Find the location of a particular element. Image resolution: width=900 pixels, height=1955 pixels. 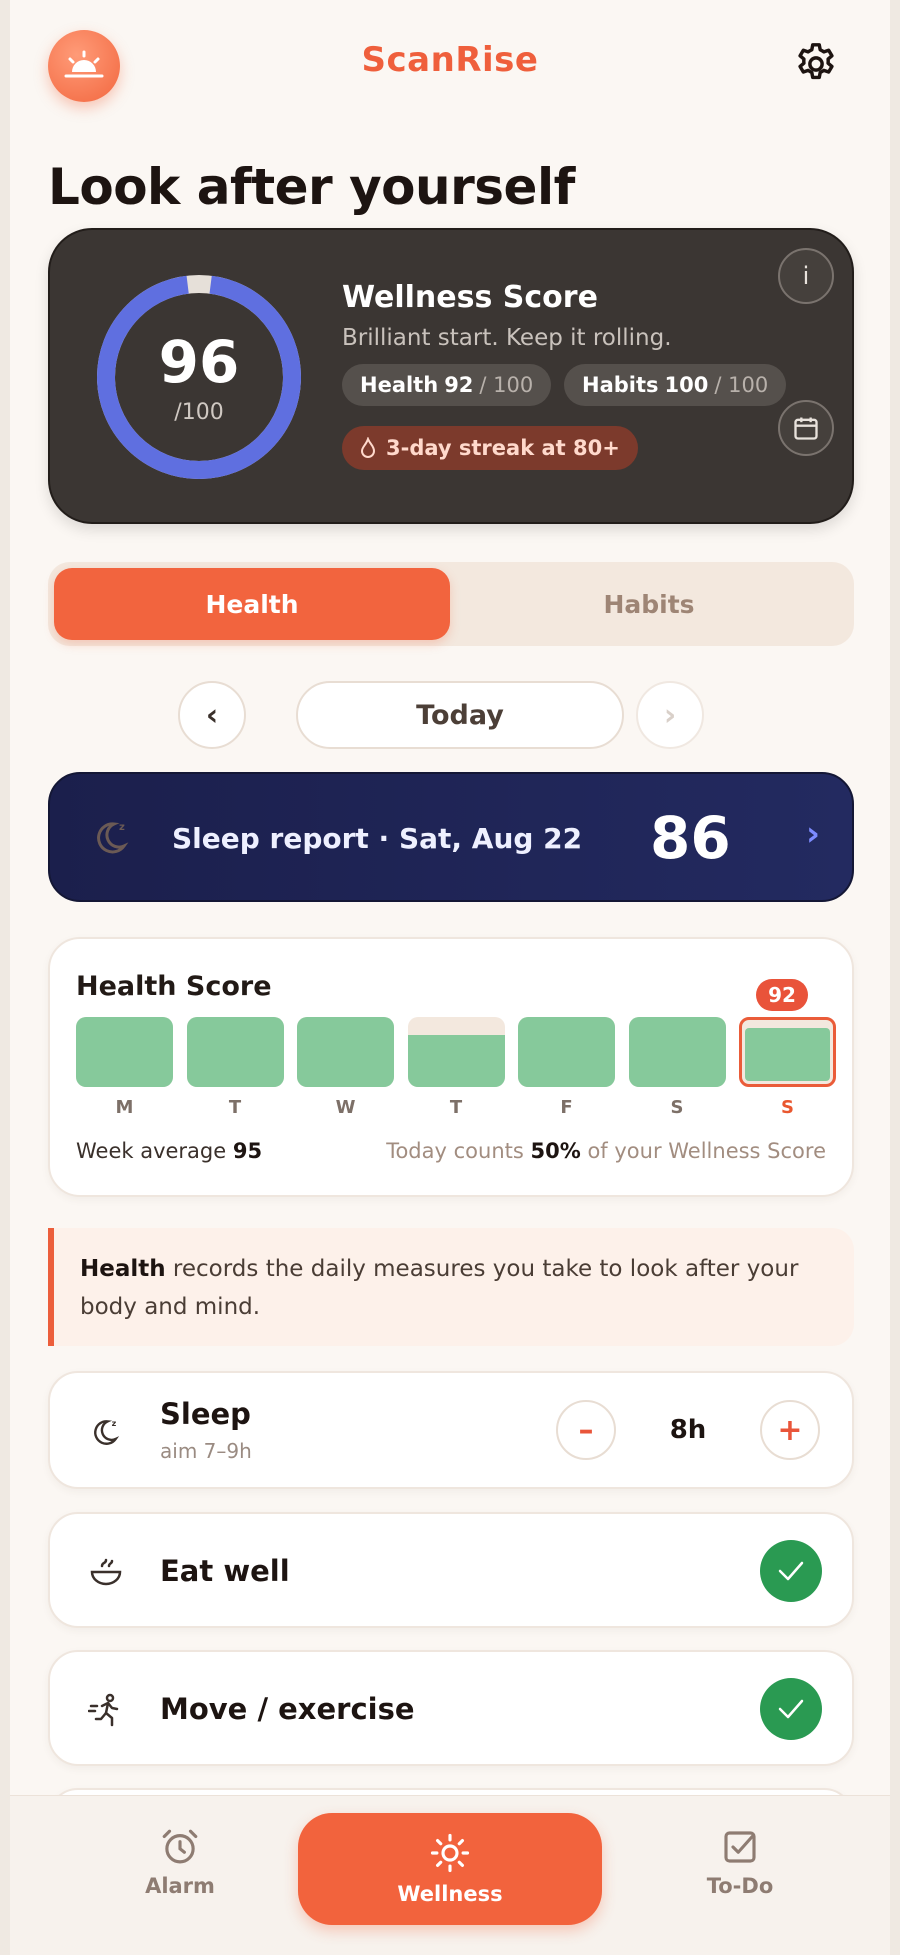

today-counts-suffix: of your Wellness Score is located at coordinates (706, 1151).